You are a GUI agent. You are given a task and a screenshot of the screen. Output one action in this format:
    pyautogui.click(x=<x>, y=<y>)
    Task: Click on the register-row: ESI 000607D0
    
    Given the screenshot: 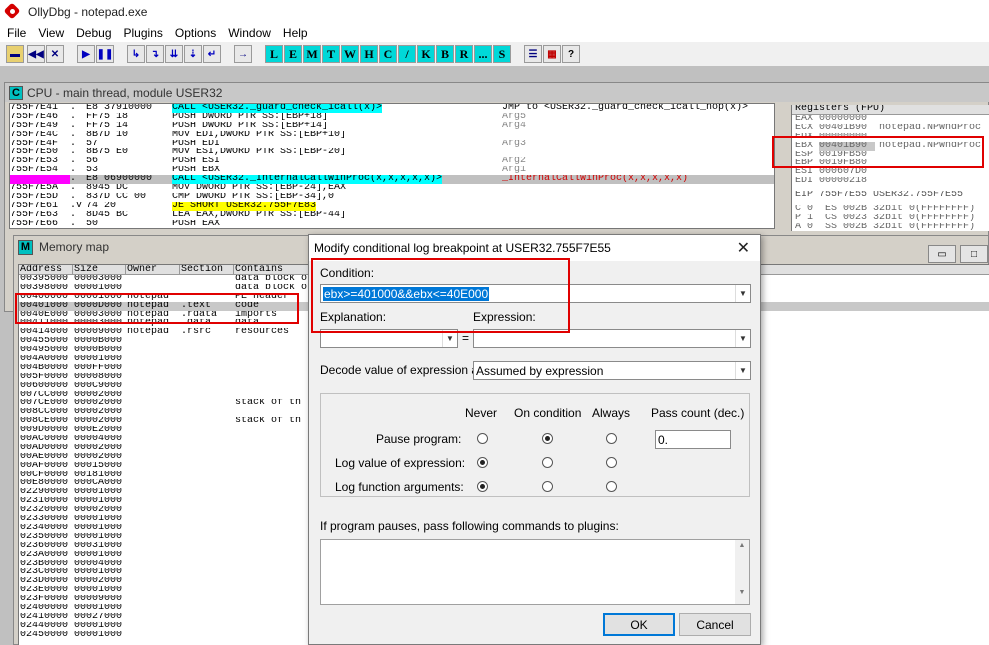 What is the action you would take?
    pyautogui.click(x=890, y=172)
    